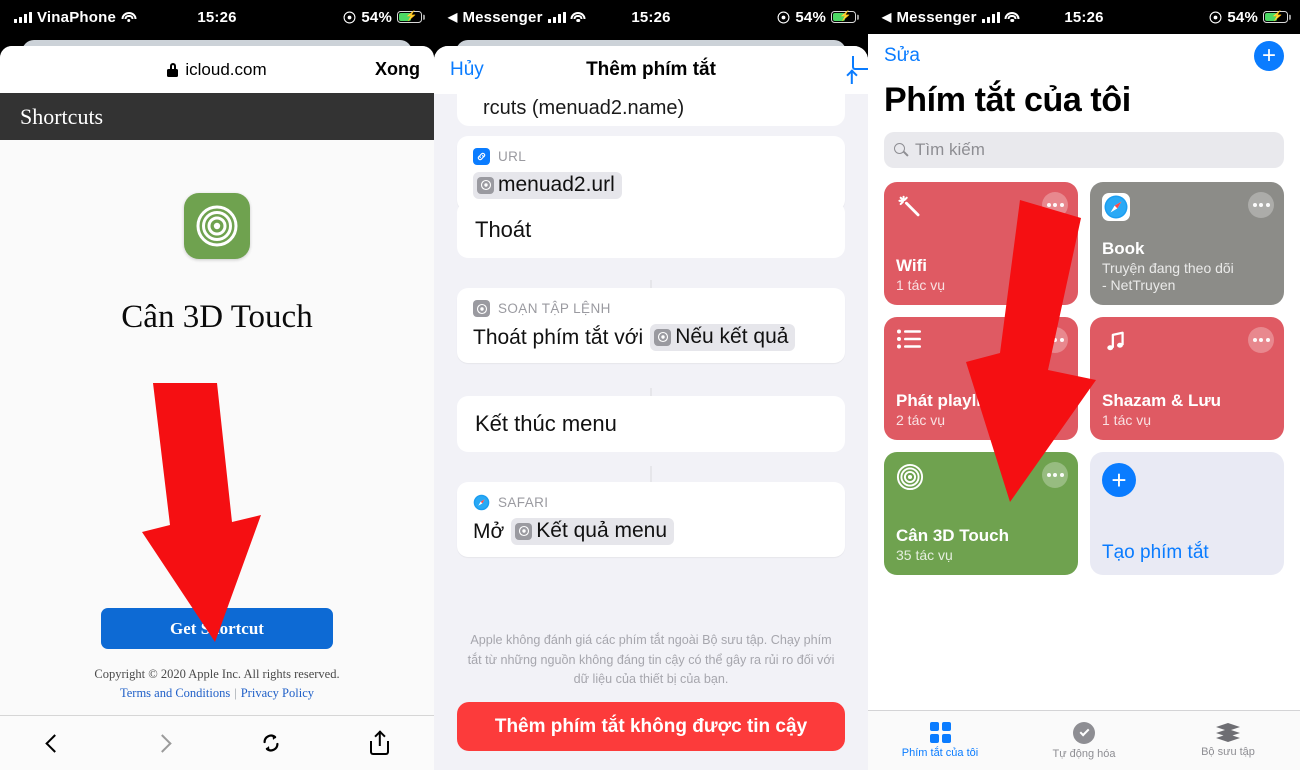 This screenshot has height=770, width=1300. Describe the element at coordinates (163, 743) in the screenshot. I see `forward-button` at that location.